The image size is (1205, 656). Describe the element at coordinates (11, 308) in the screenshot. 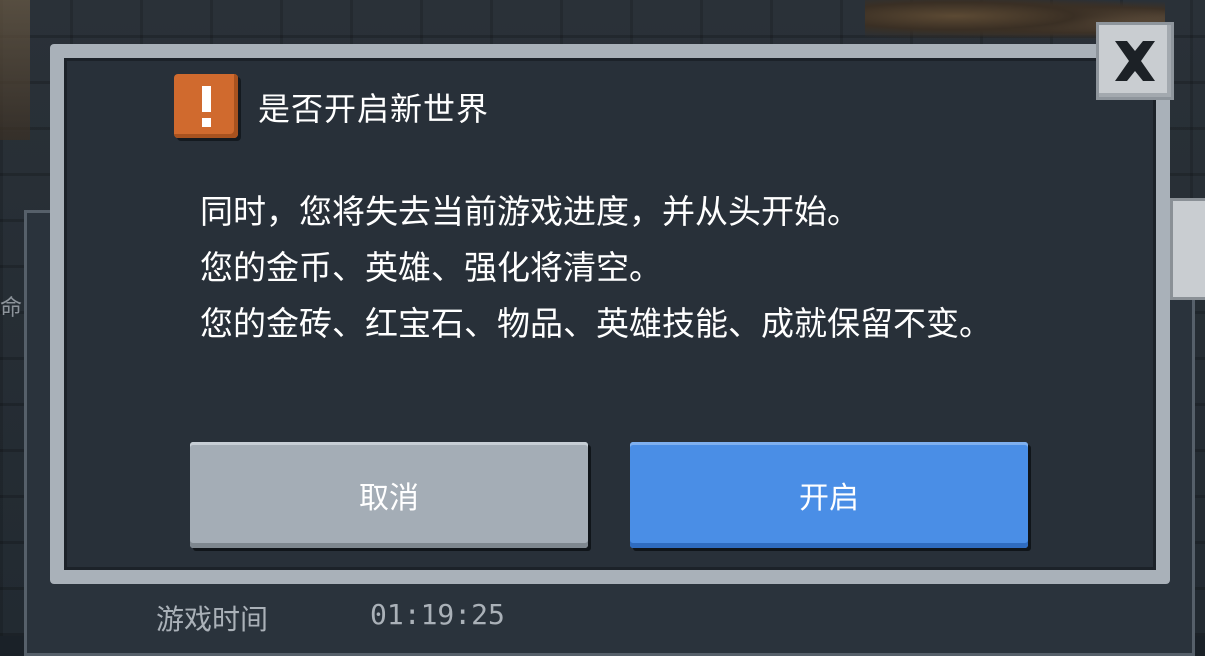

I see `background-left-text: 命` at that location.